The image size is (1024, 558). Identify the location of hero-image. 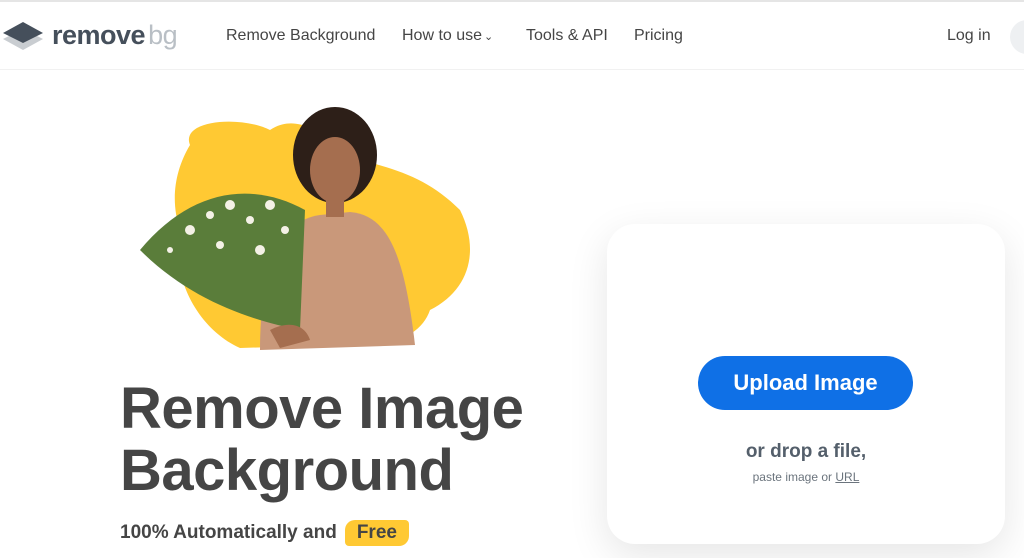
(305, 228).